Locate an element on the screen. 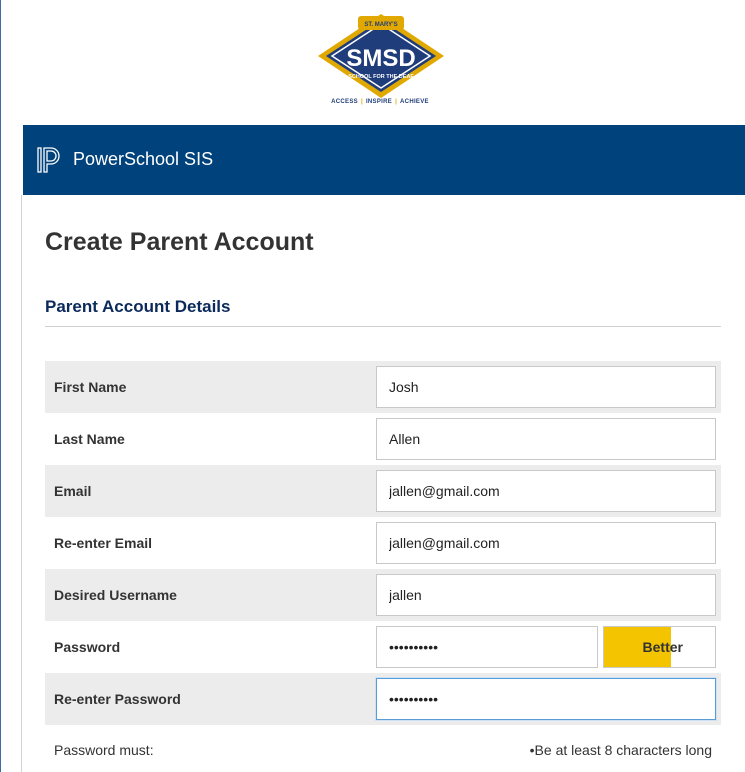 The width and height of the screenshot is (745, 772). first-name-label: First Name is located at coordinates (90, 387).